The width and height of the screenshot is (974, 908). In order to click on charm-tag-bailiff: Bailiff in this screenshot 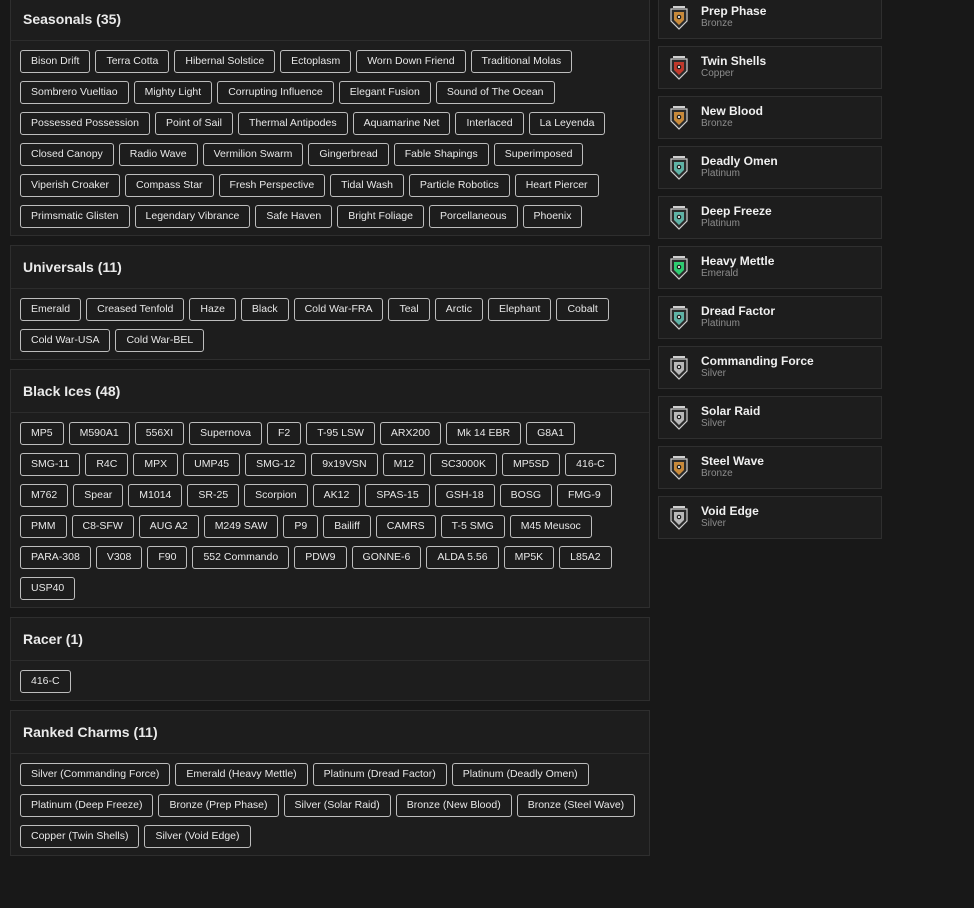, I will do `click(347, 526)`.